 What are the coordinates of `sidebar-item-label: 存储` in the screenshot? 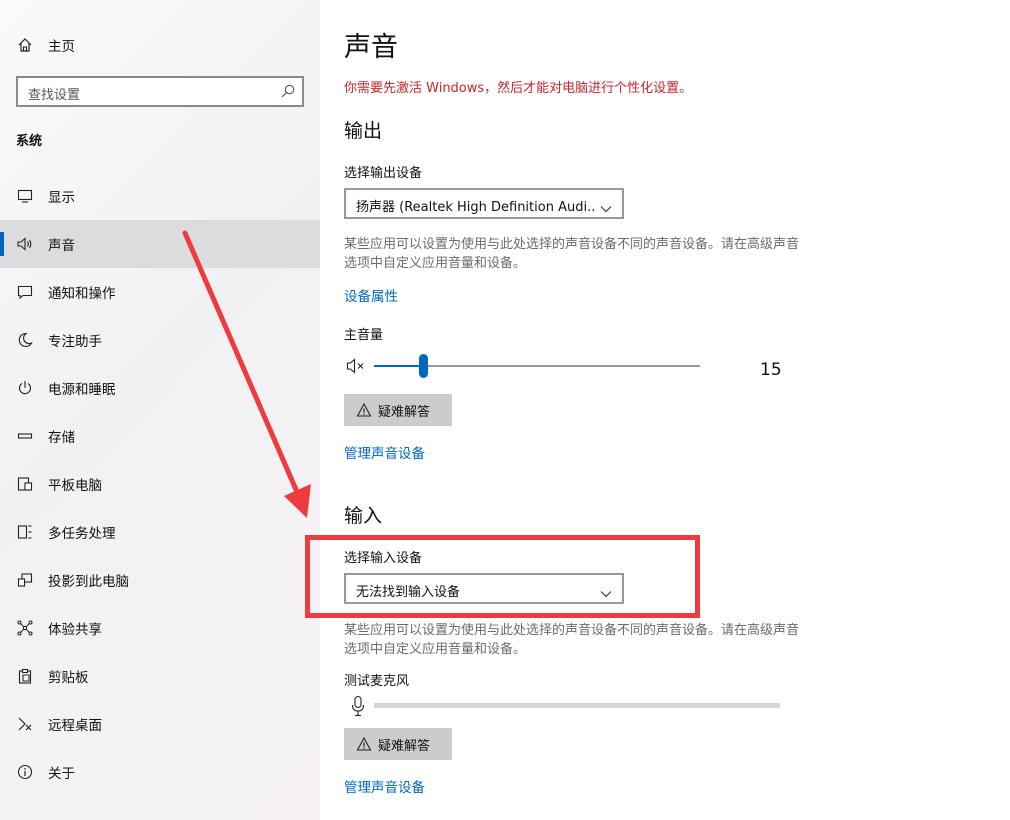 It's located at (61, 438).